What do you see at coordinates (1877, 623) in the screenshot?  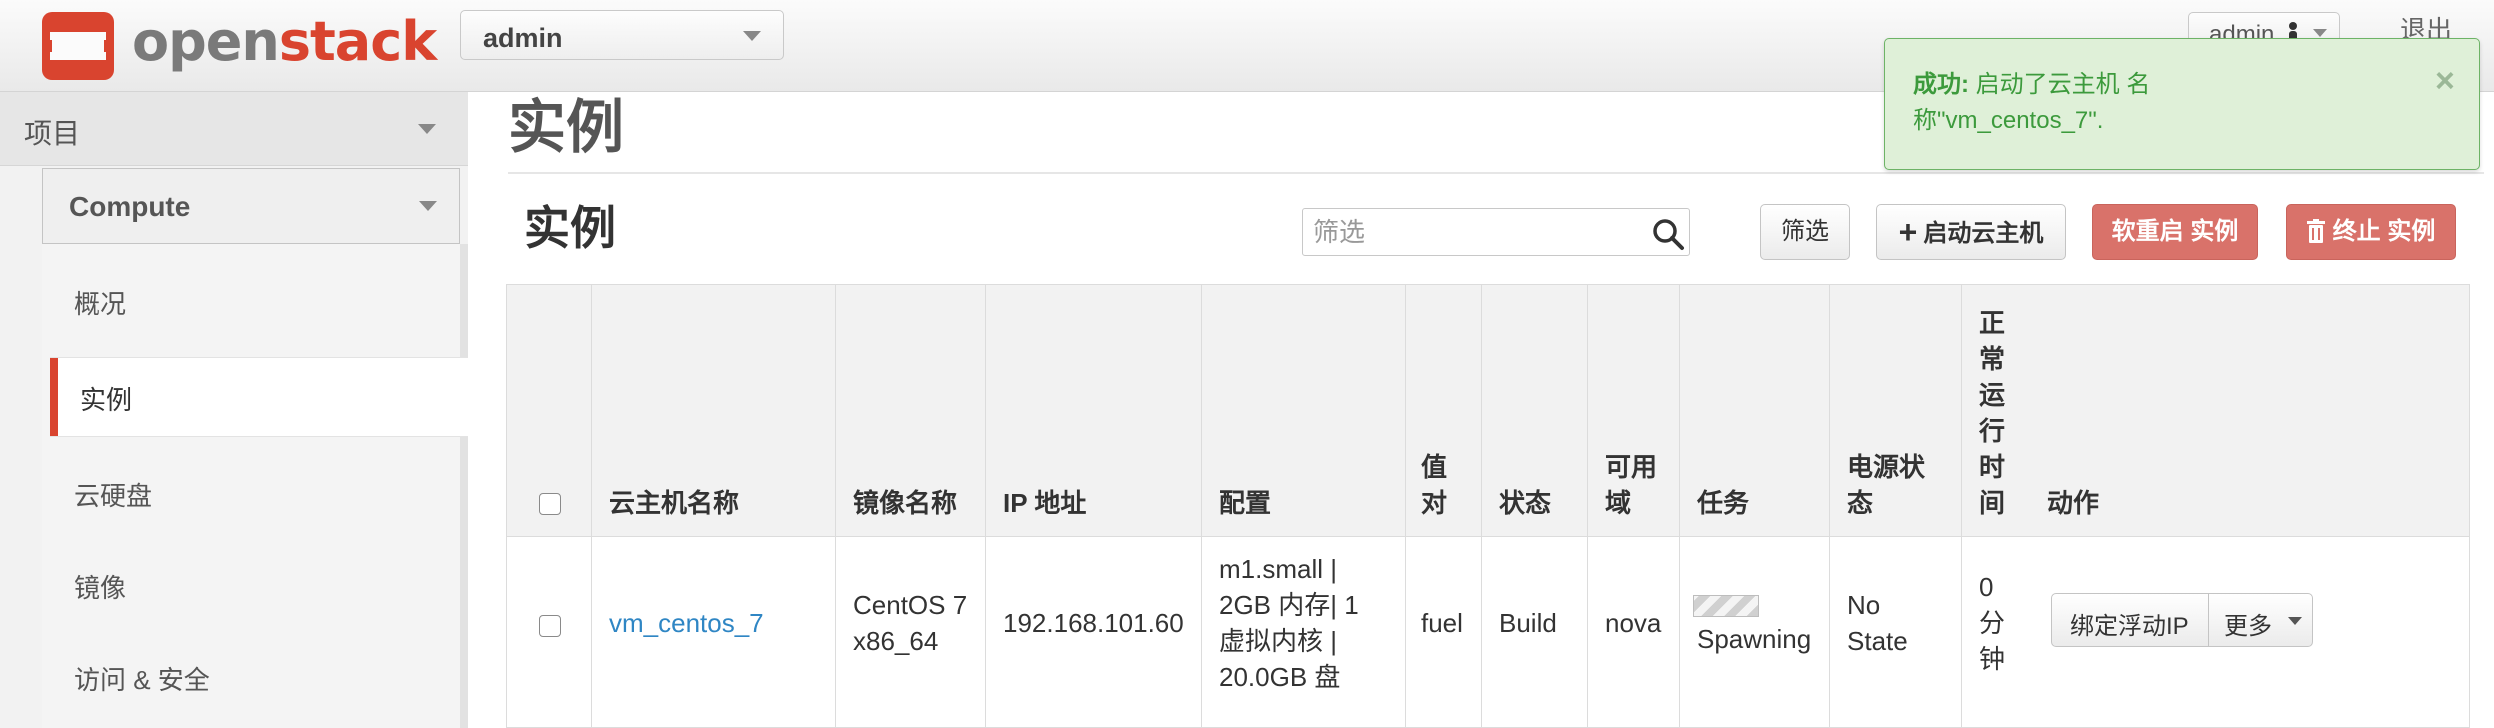 I see `power-state-cell: No State` at bounding box center [1877, 623].